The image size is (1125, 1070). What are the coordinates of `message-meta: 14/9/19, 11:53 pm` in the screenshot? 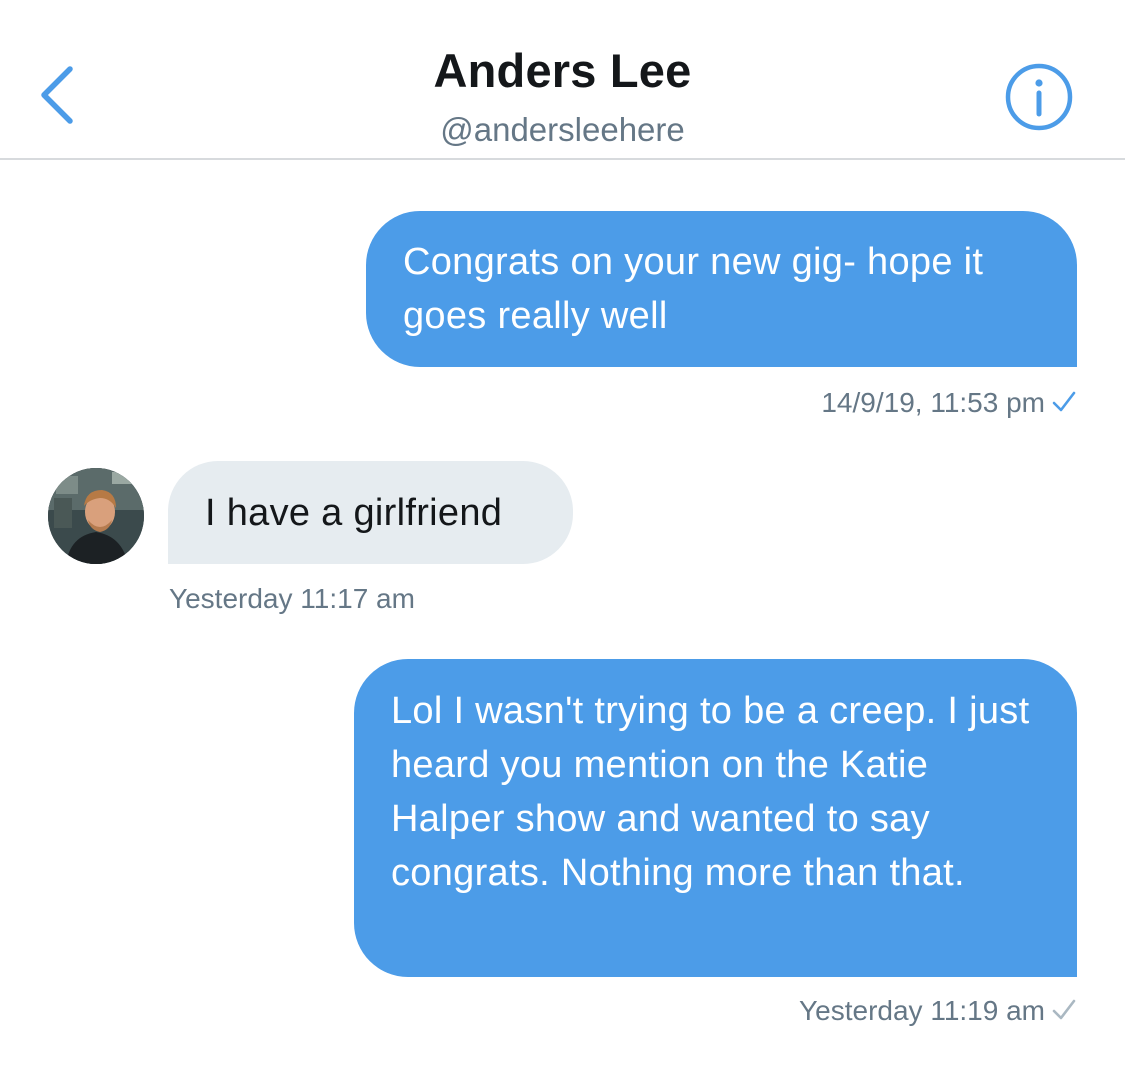 It's located at (949, 403).